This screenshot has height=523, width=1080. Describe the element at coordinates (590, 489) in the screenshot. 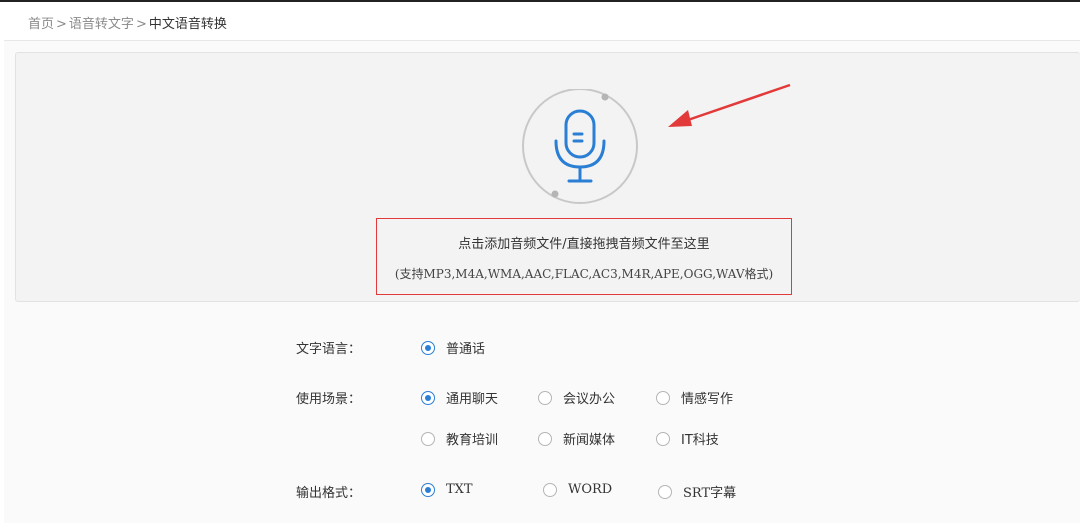

I see `radio-label: WORD` at that location.